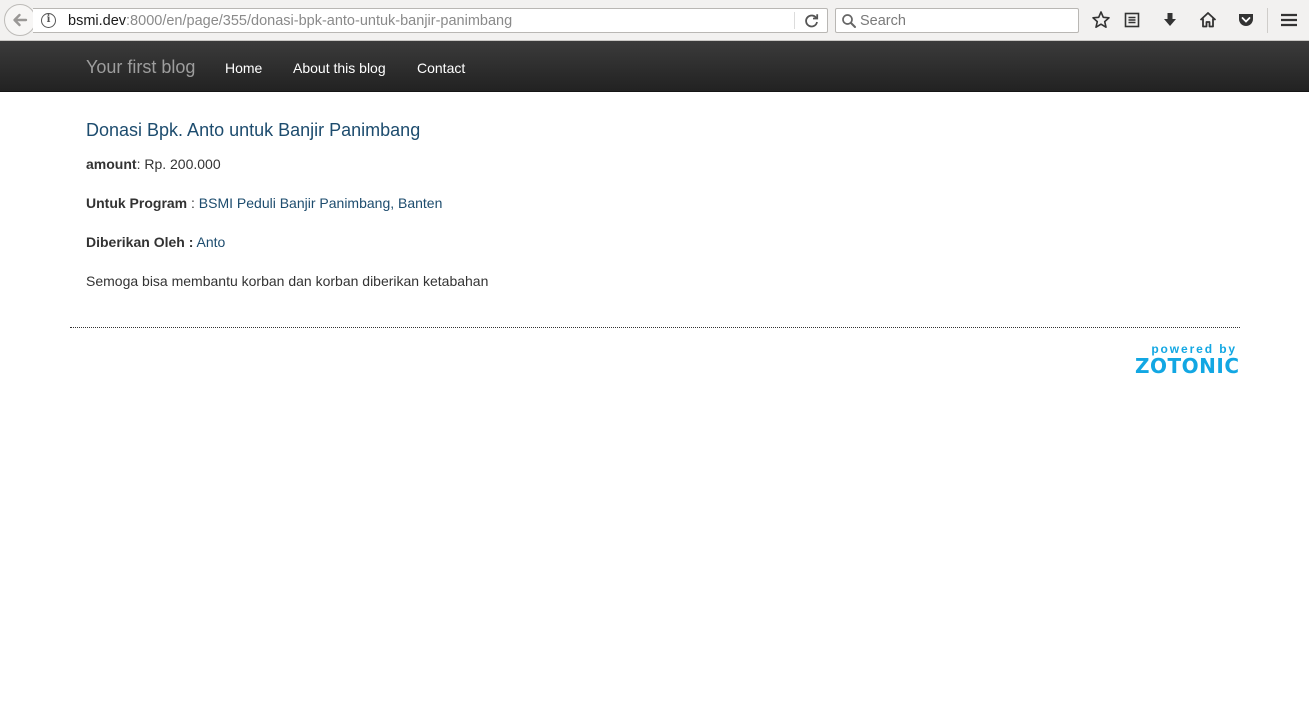  What do you see at coordinates (1101, 20) in the screenshot?
I see `bookmark-star-icon` at bounding box center [1101, 20].